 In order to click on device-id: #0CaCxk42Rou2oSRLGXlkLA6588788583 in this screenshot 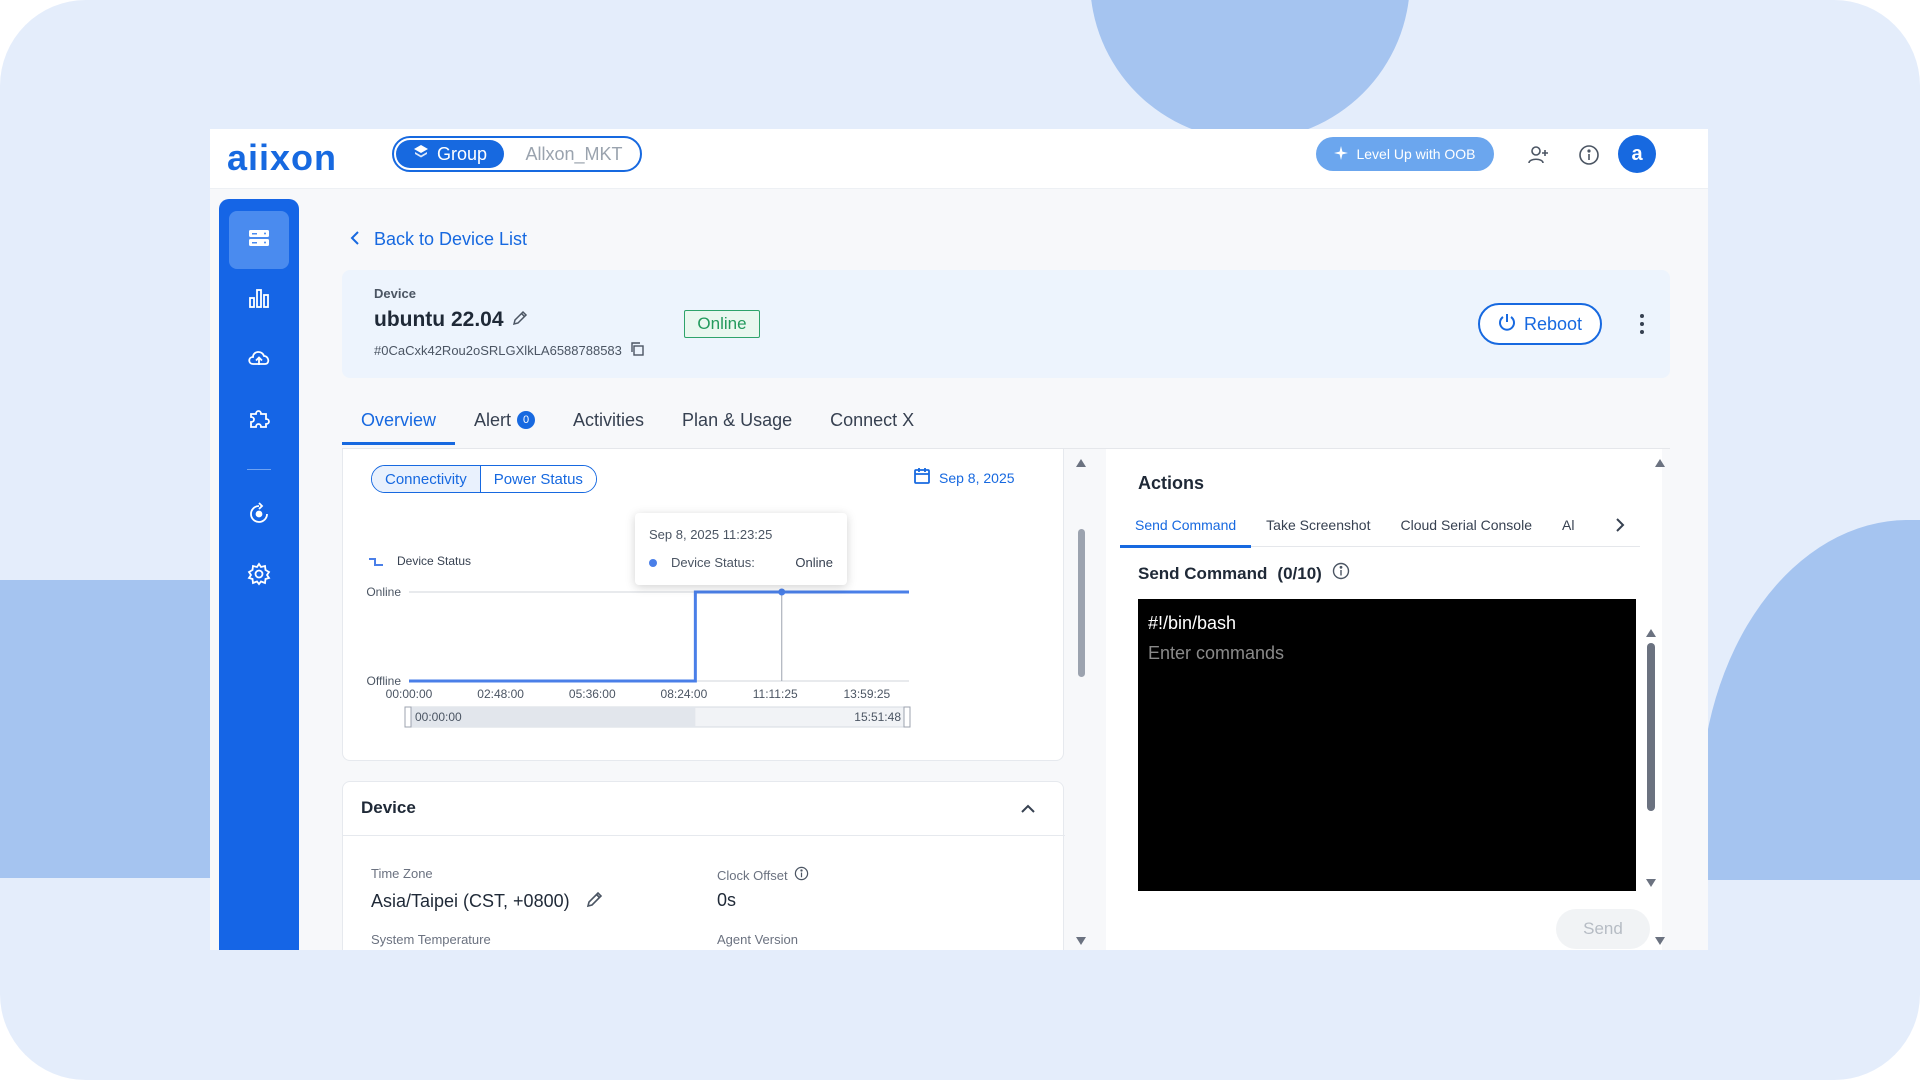, I will do `click(498, 350)`.